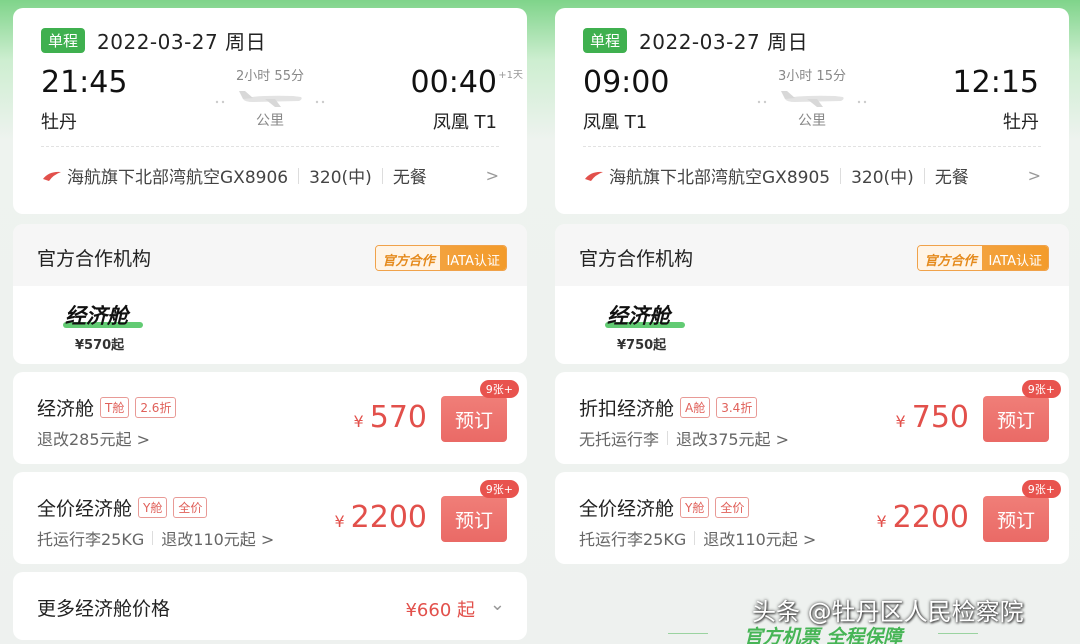 Image resolution: width=1080 pixels, height=644 pixels. I want to click on cabin-class-tag: T舱, so click(115, 407).